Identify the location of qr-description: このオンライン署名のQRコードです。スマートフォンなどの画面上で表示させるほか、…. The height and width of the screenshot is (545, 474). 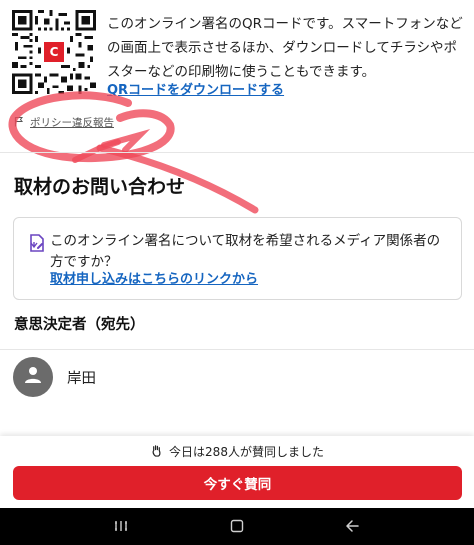
(285, 48).